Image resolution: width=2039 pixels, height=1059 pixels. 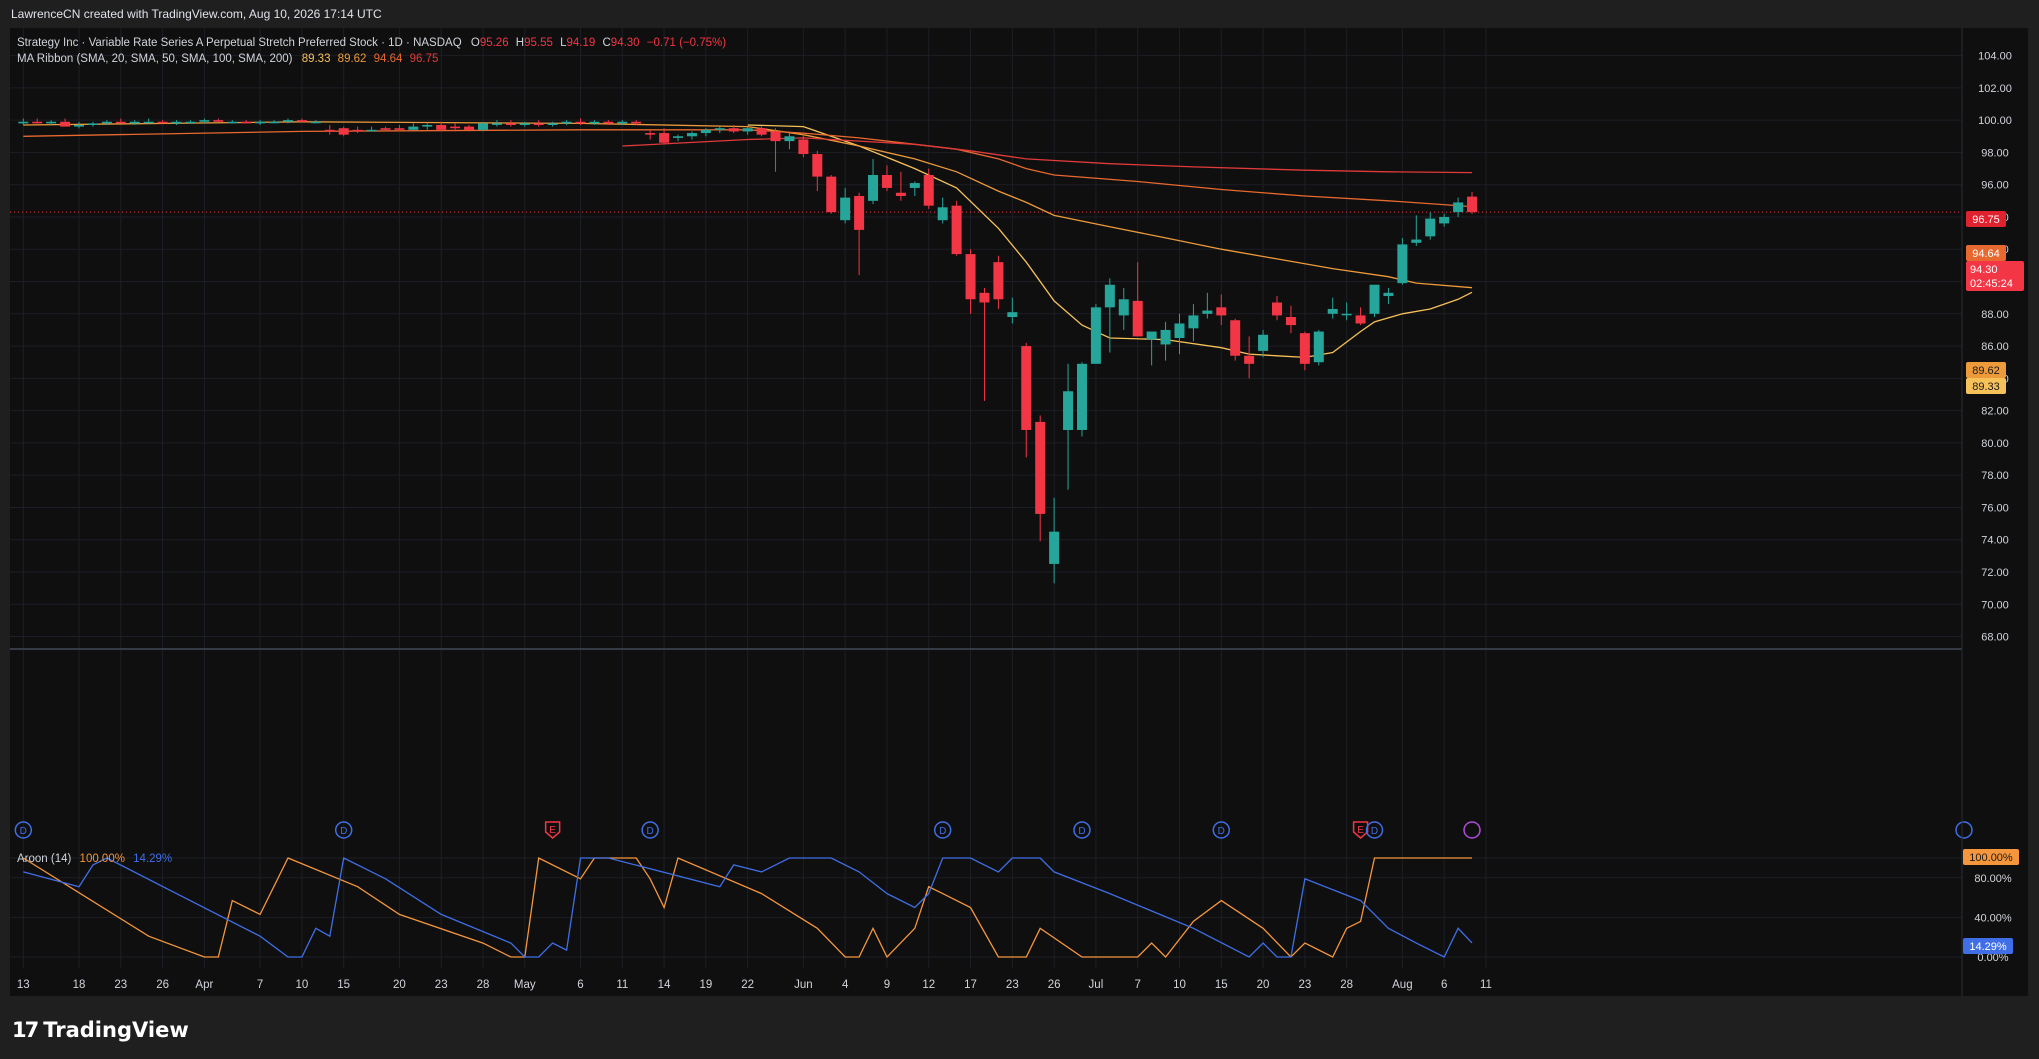 What do you see at coordinates (1221, 985) in the screenshot?
I see `time-tick-label: 15` at bounding box center [1221, 985].